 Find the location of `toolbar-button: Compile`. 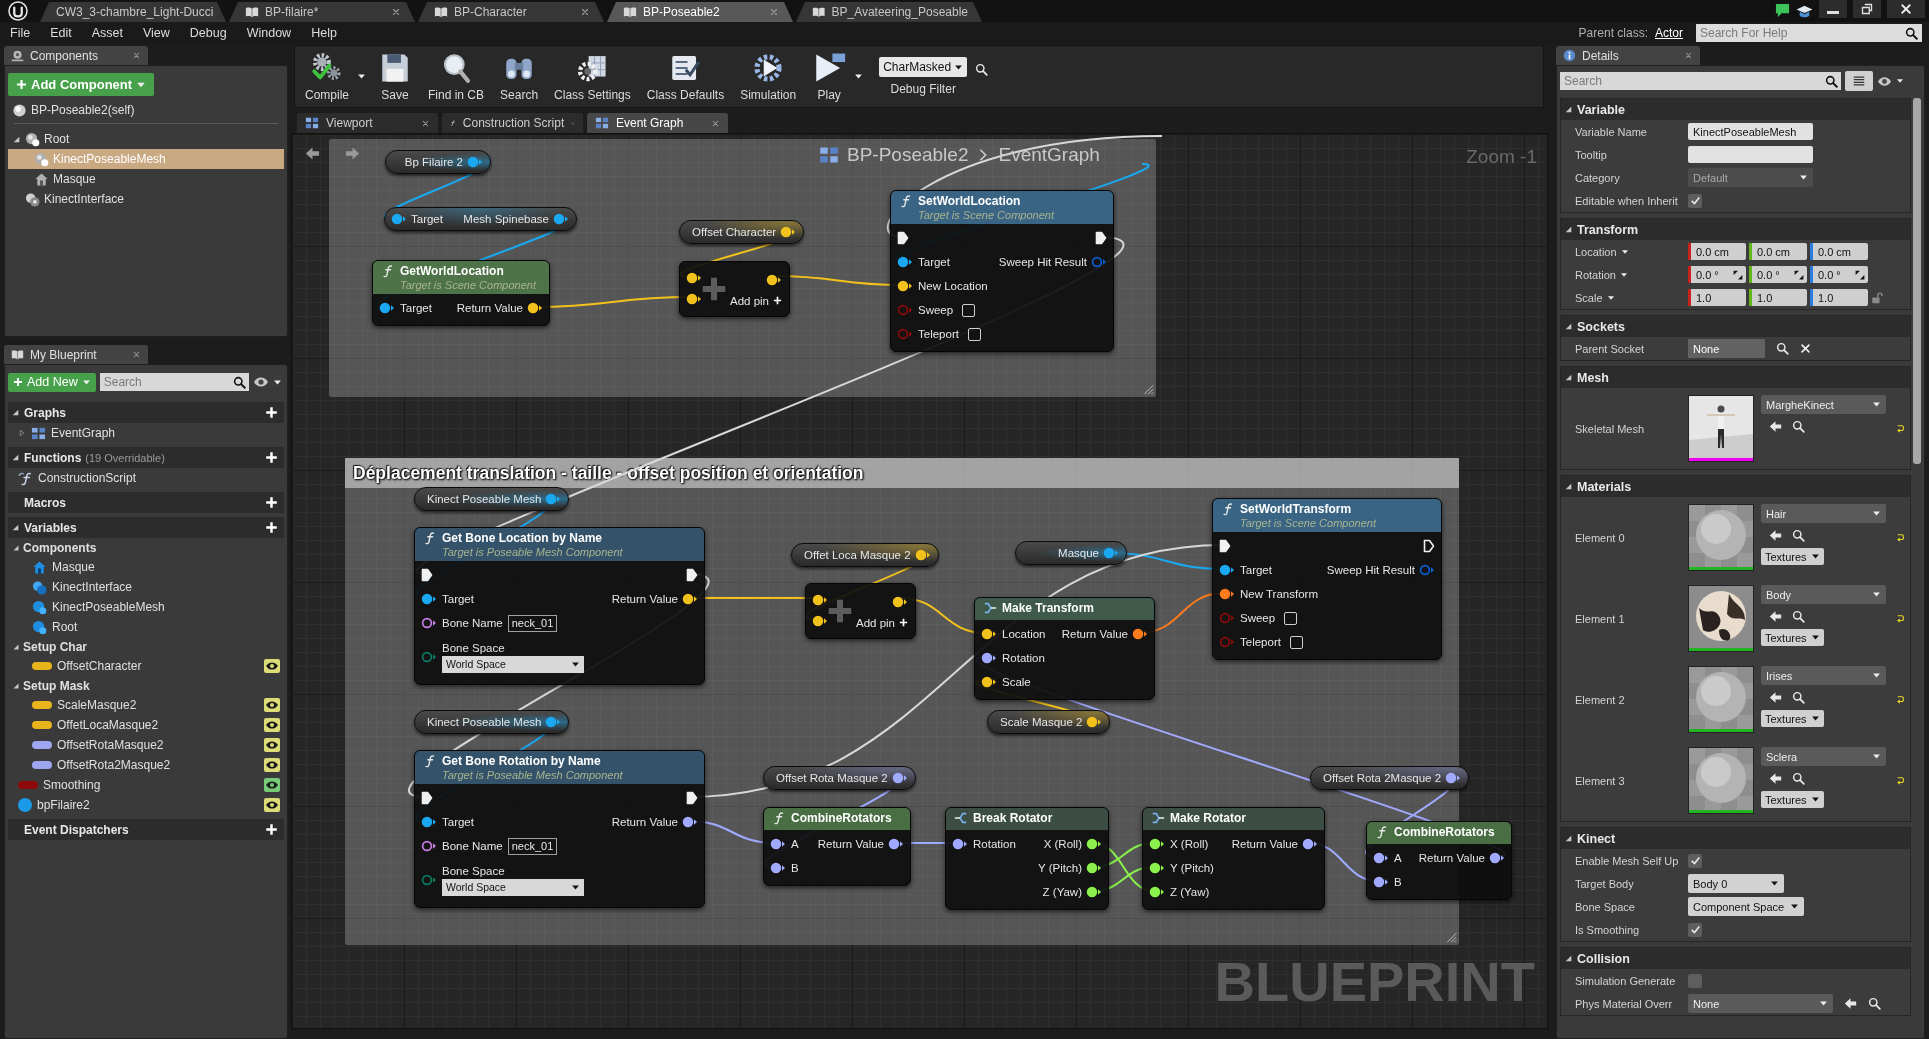

toolbar-button: Compile is located at coordinates (327, 76).